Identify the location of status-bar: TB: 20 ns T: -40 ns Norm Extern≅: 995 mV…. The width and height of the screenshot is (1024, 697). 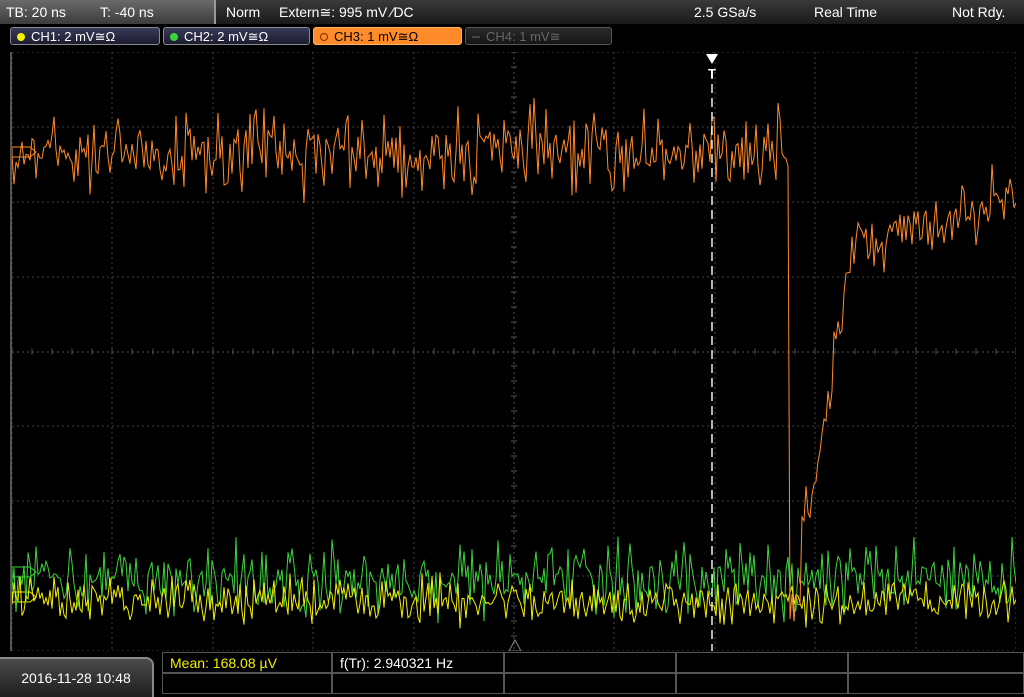
(512, 12).